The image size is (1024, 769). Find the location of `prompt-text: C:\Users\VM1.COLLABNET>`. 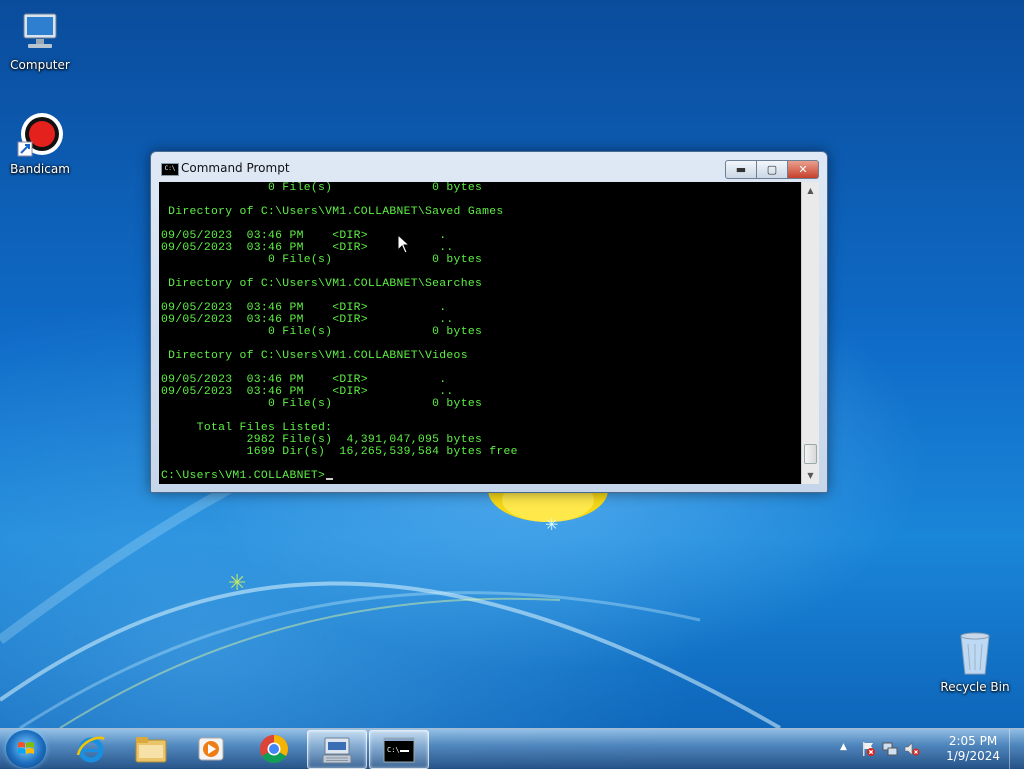

prompt-text: C:\Users\VM1.COLLABNET> is located at coordinates (243, 476).